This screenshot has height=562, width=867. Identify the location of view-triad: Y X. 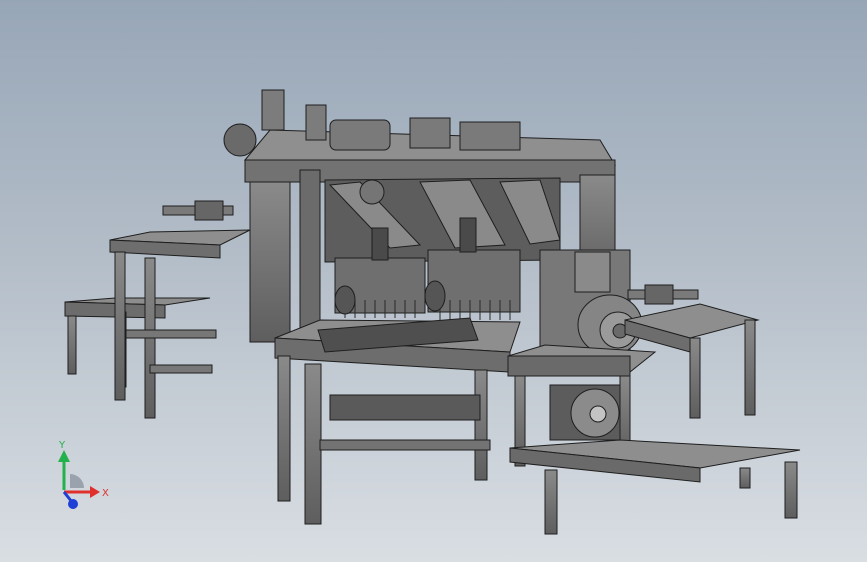
(80, 478).